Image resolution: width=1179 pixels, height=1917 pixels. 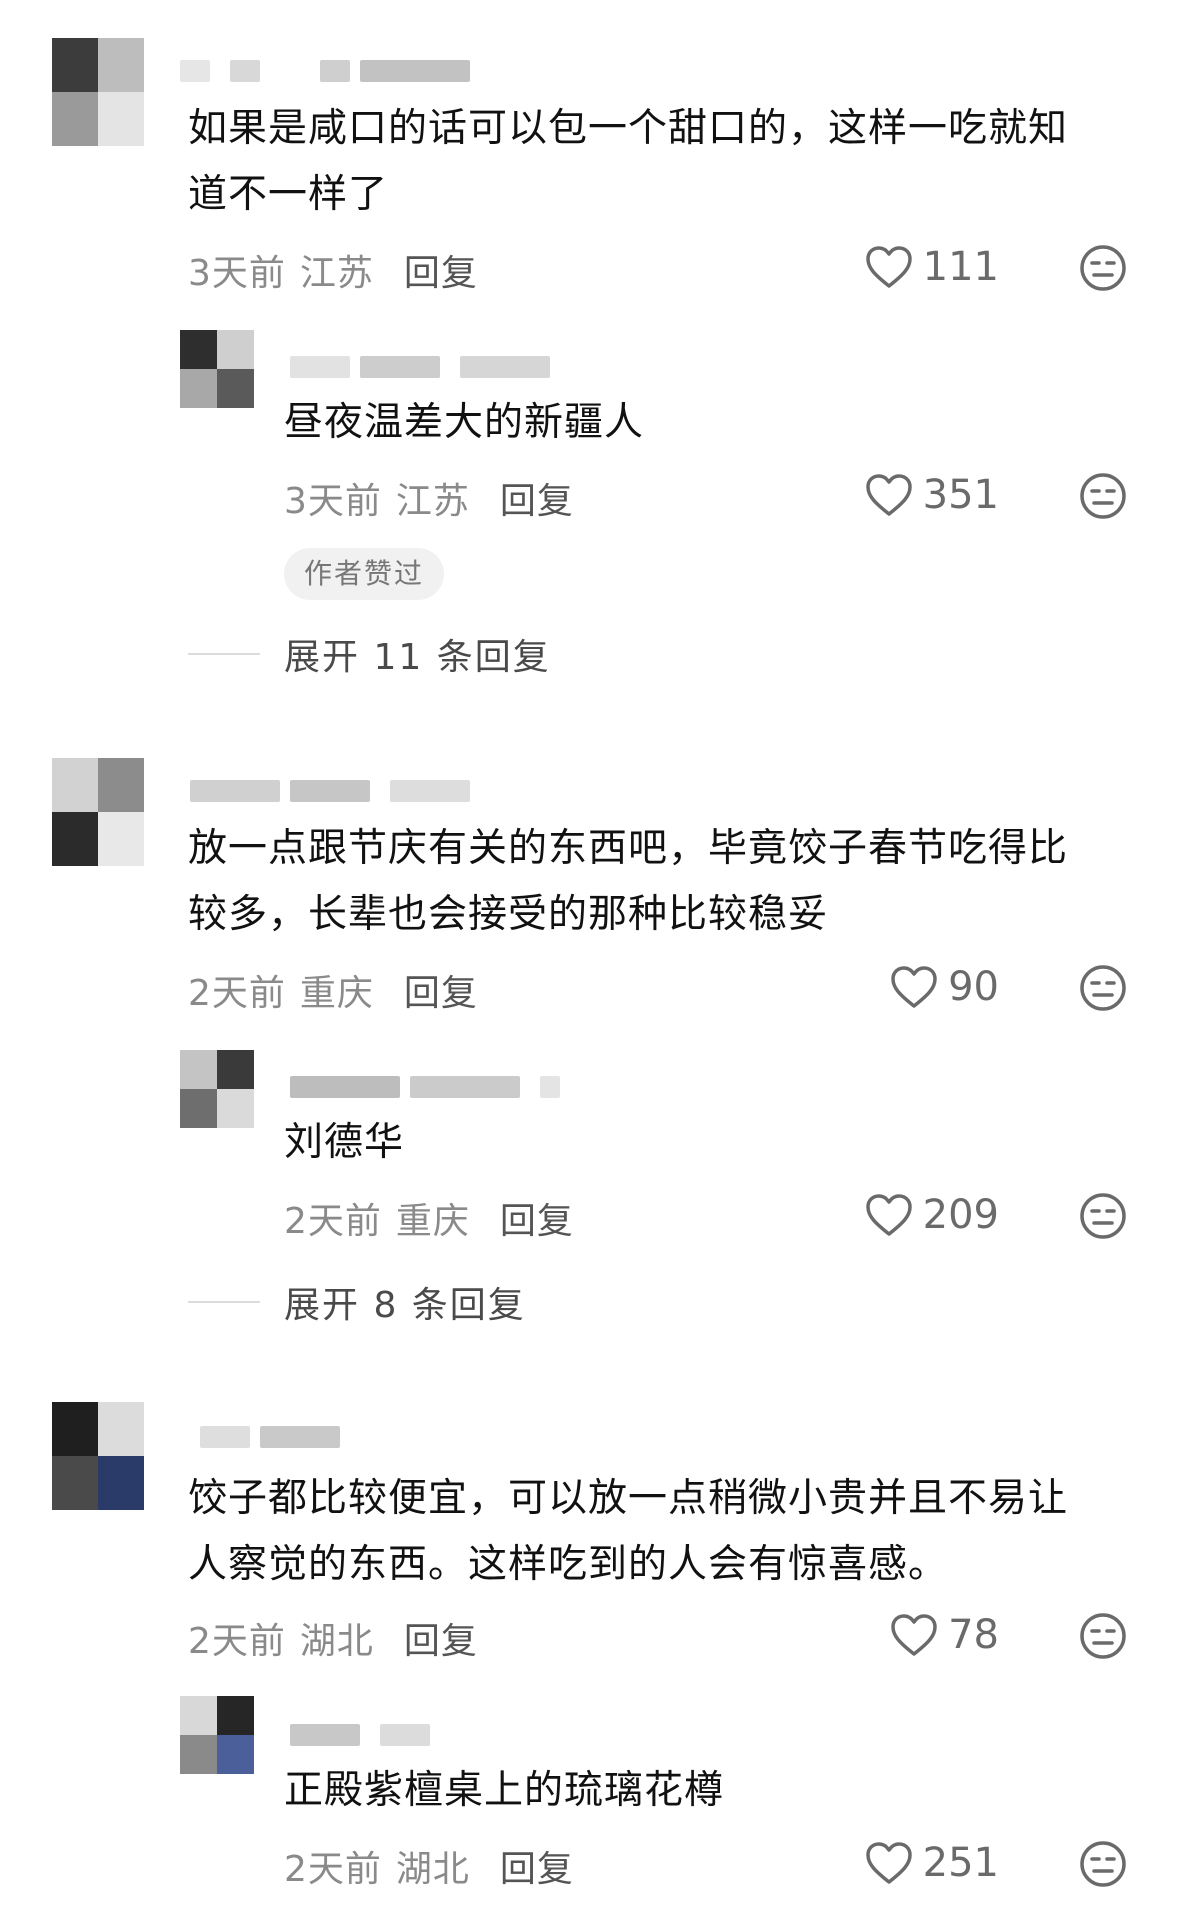 What do you see at coordinates (628, 161) in the screenshot?
I see `comment-text: 如果是咸口的话可以包一个甜口的，这样一吃就知 道不一样了` at bounding box center [628, 161].